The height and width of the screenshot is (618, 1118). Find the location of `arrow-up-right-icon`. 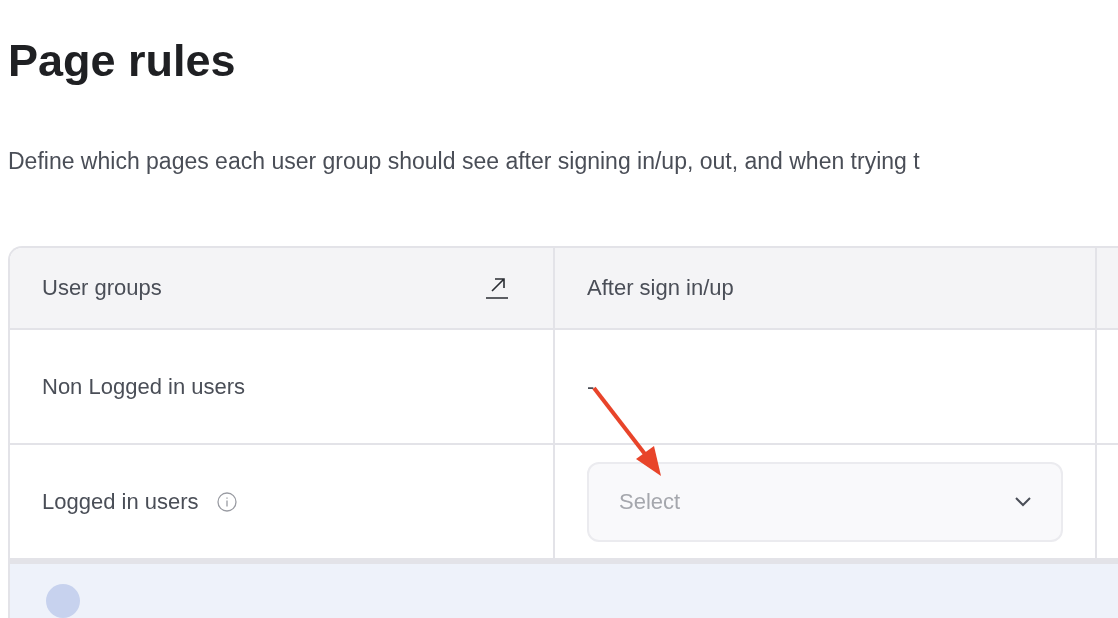

arrow-up-right-icon is located at coordinates (497, 288).